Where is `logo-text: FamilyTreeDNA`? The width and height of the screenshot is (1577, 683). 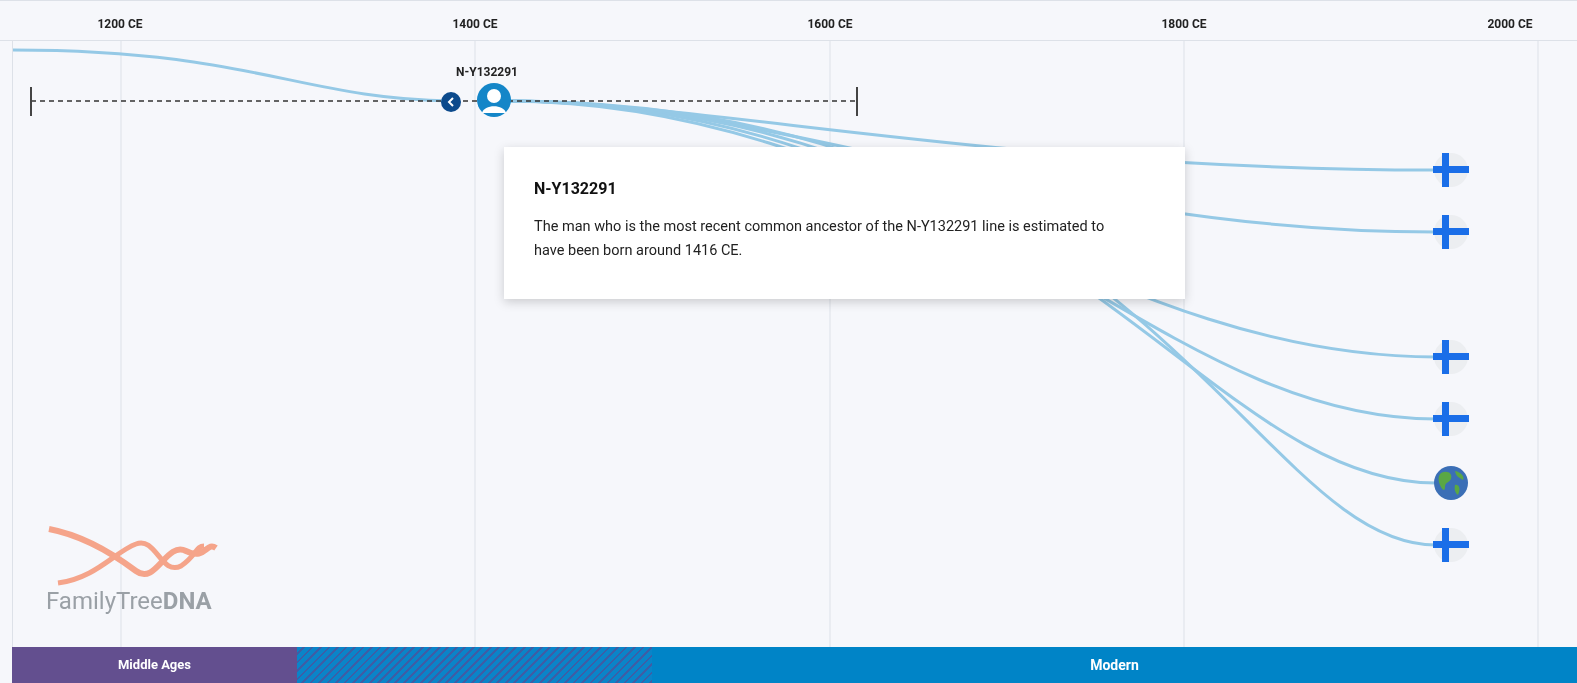
logo-text: FamilyTreeDNA is located at coordinates (129, 601).